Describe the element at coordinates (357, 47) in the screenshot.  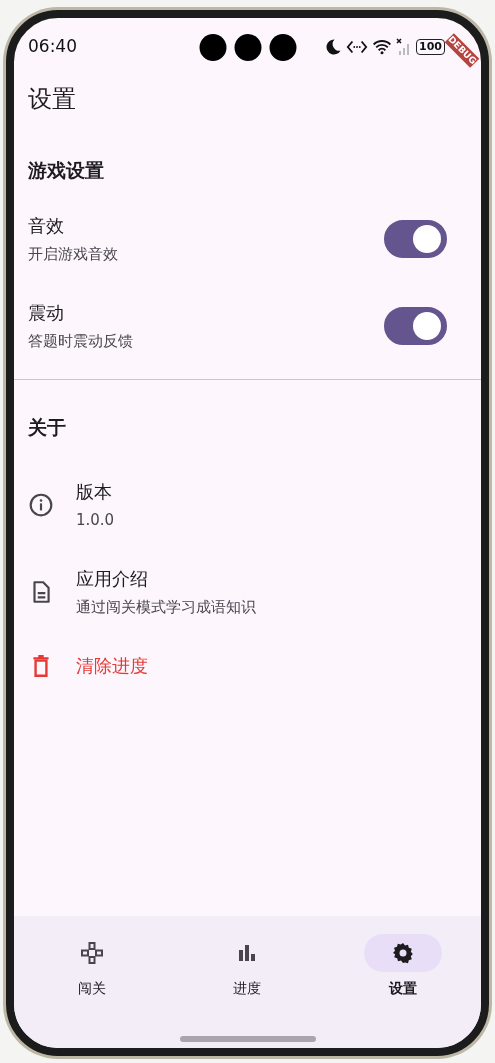
I see `code-icon` at that location.